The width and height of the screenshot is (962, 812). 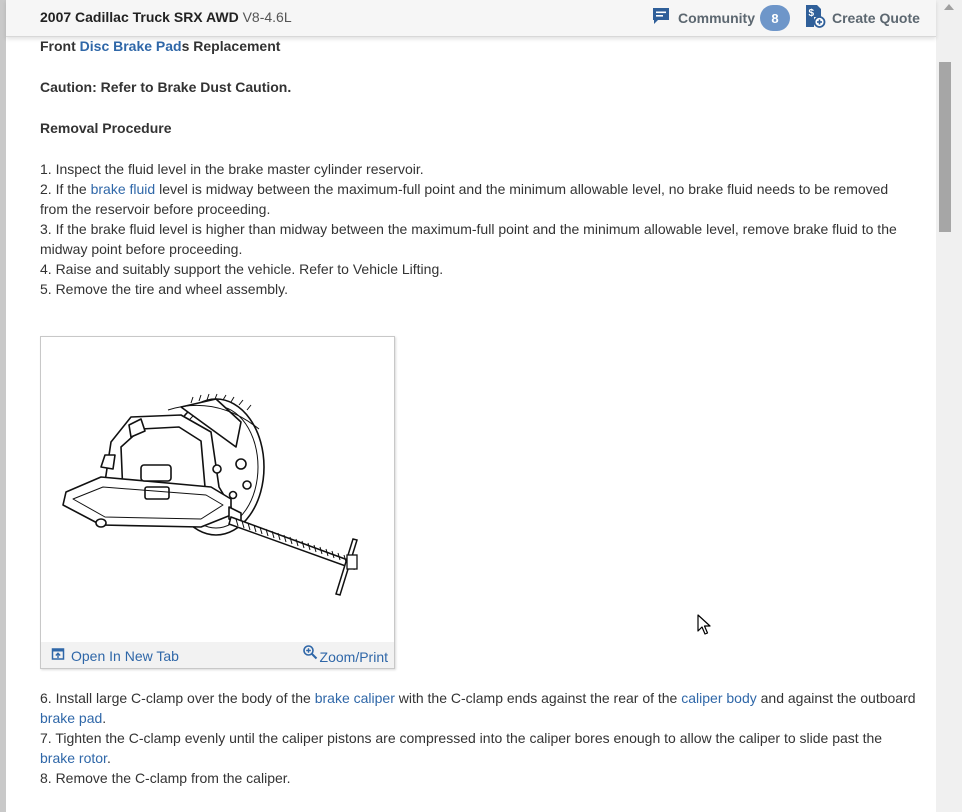 What do you see at coordinates (108, 758) in the screenshot?
I see `step-7-text-b: .` at bounding box center [108, 758].